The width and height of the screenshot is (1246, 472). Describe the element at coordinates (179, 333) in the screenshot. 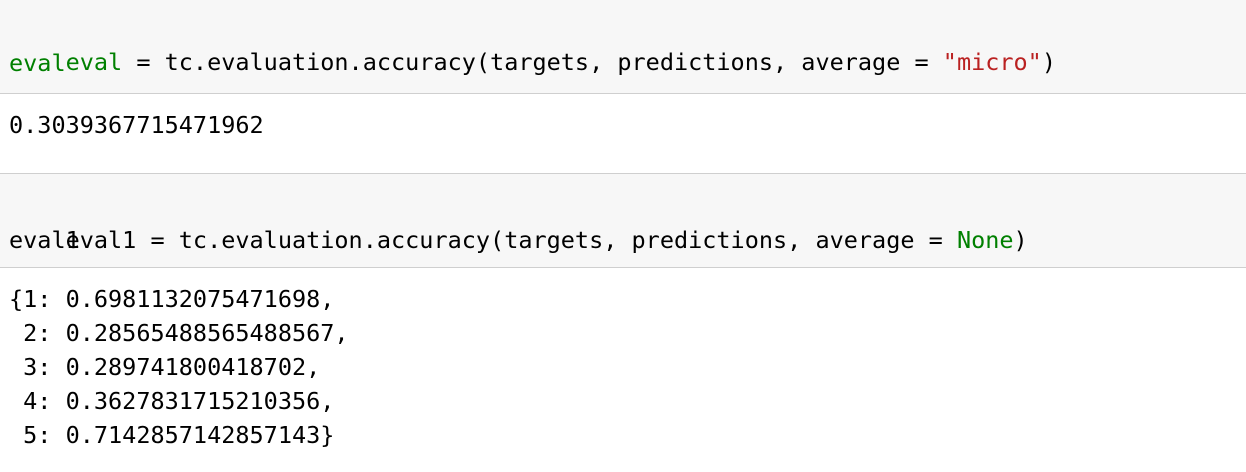

I see `output-line: 2: 0.28565488565488567,` at that location.